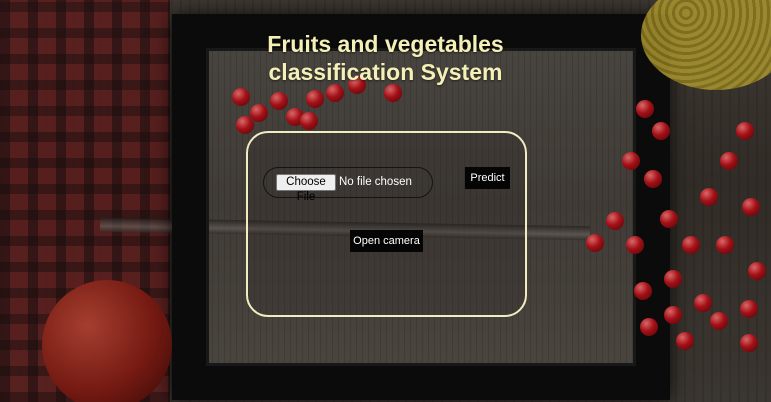  I want to click on open-camera-button: Open camera, so click(386, 241).